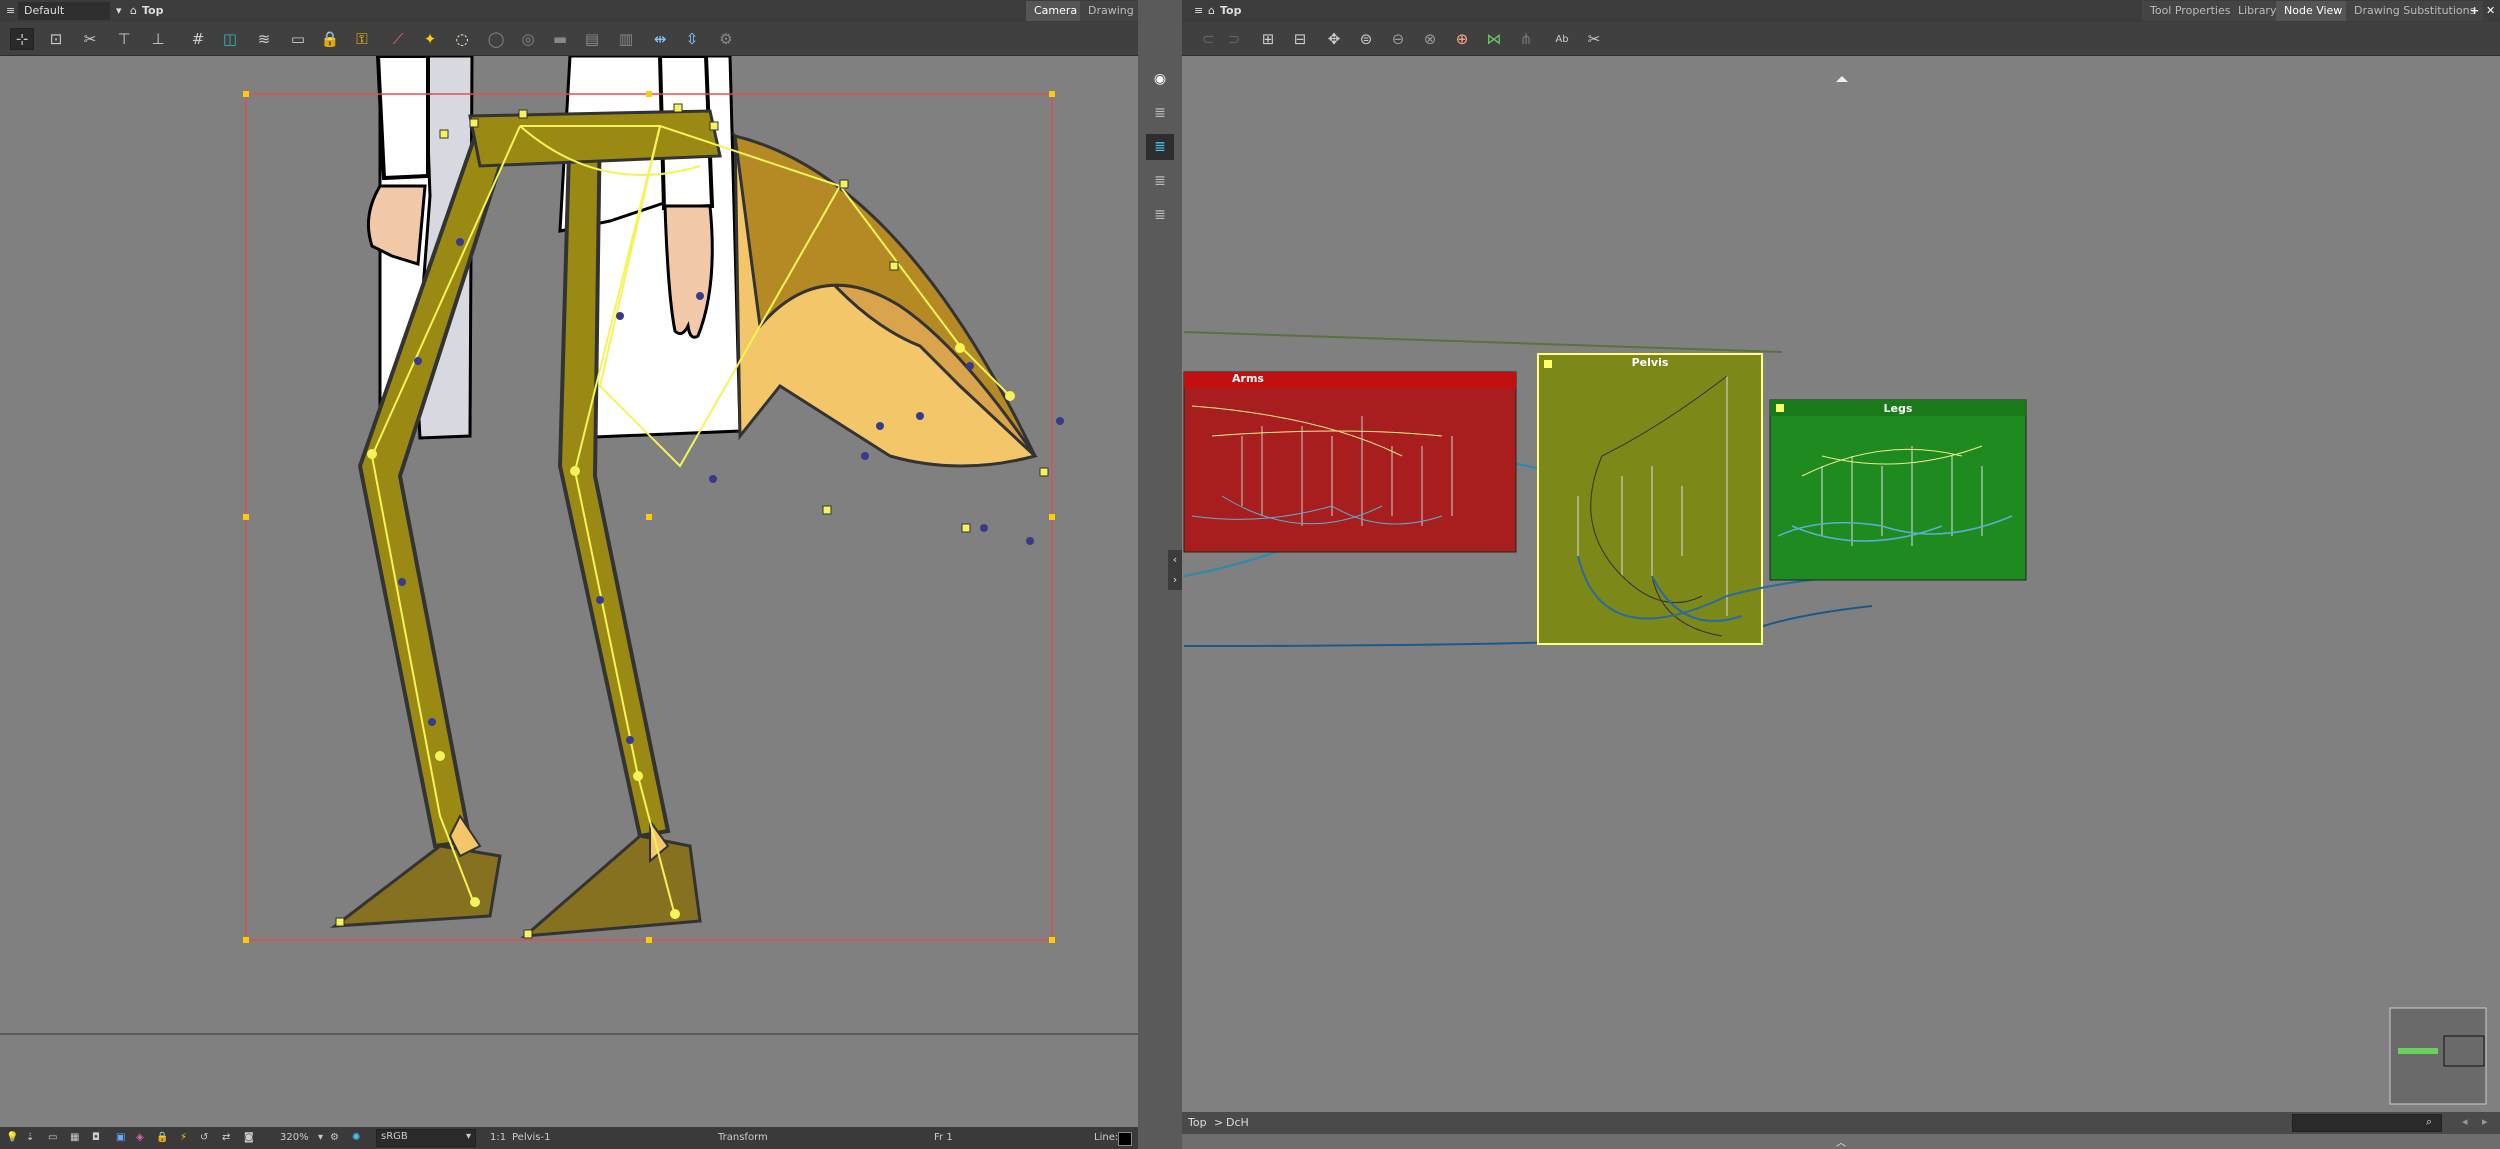 The height and width of the screenshot is (1149, 2500). Describe the element at coordinates (1494, 39) in the screenshot. I see `composite-icon: ⋈` at that location.